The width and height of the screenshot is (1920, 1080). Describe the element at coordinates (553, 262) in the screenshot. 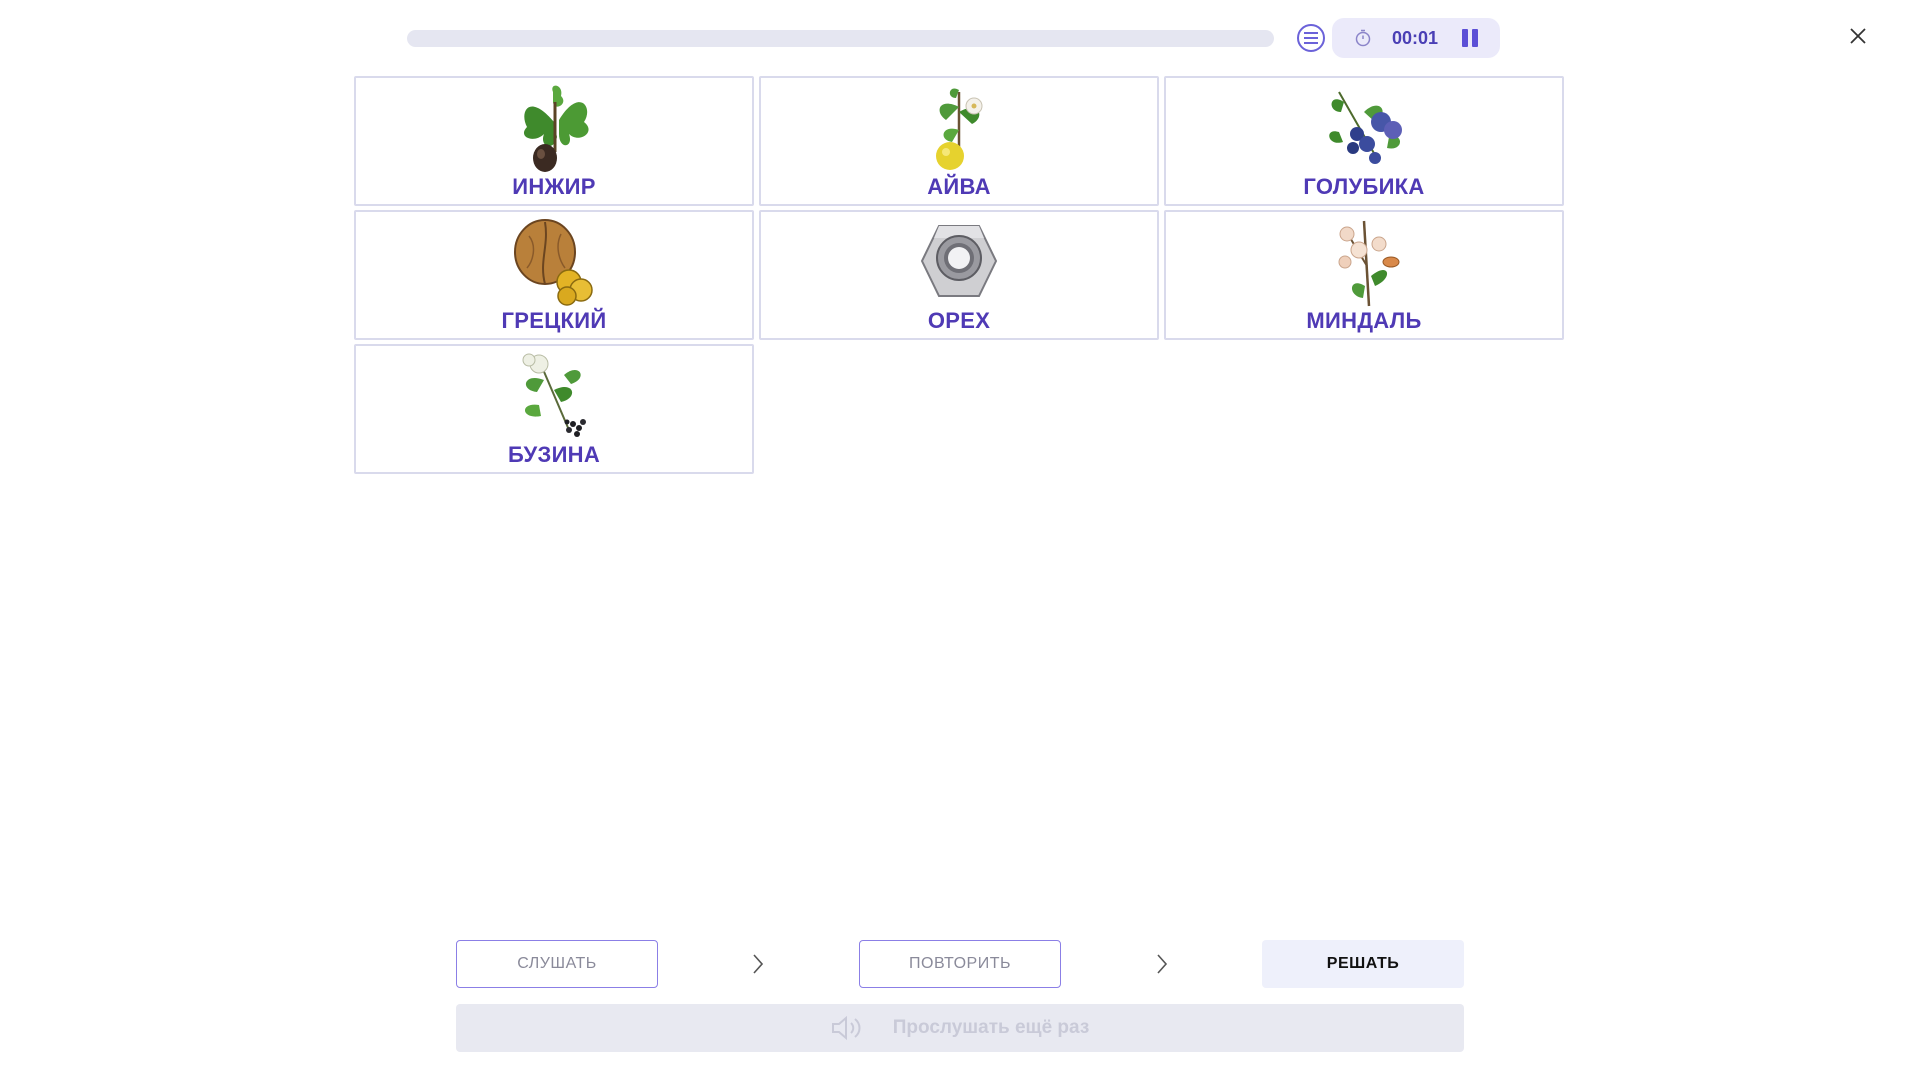

I see `walnut-image` at that location.